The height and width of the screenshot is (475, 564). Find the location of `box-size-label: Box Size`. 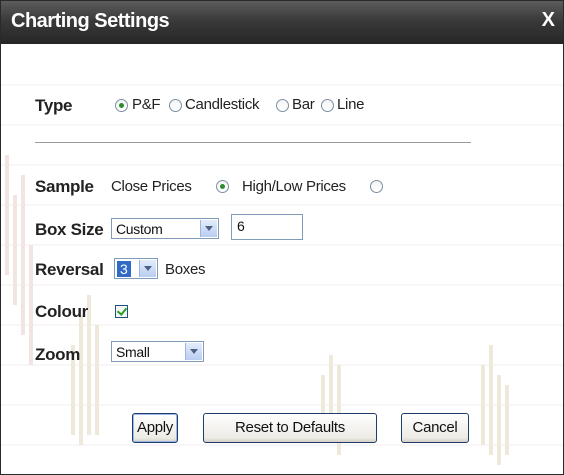

box-size-label: Box Size is located at coordinates (69, 229).